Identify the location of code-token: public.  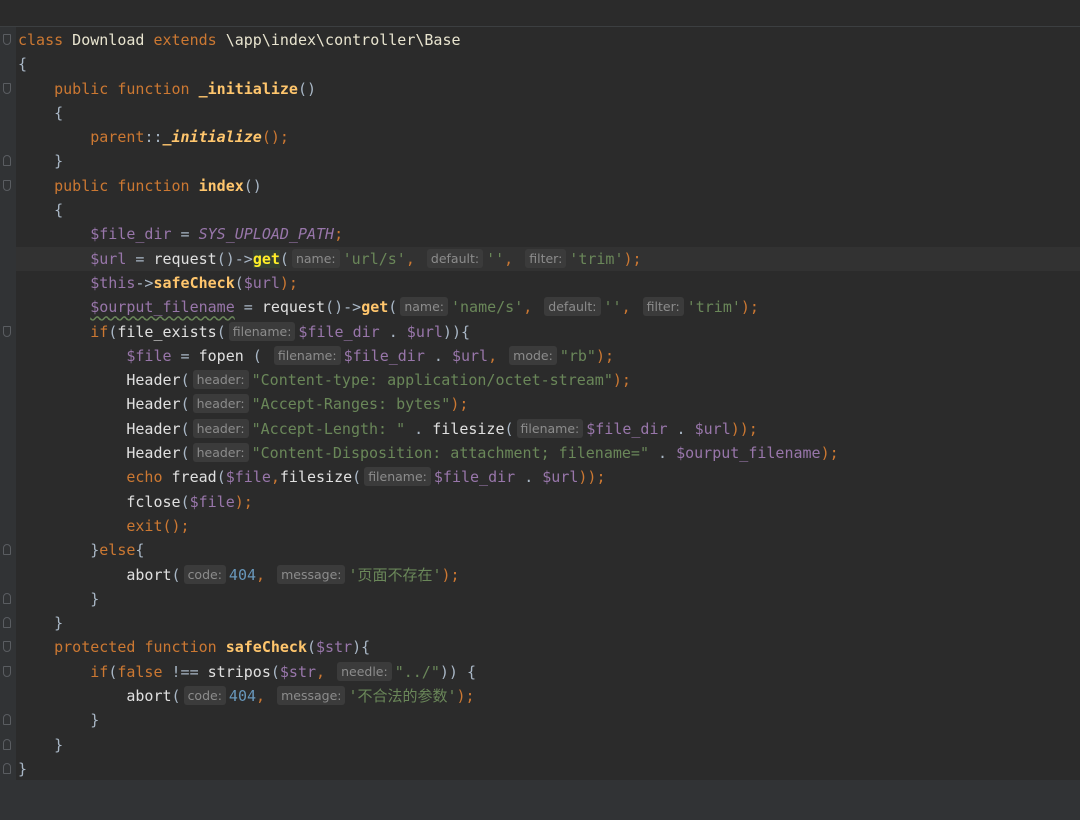
(81, 88).